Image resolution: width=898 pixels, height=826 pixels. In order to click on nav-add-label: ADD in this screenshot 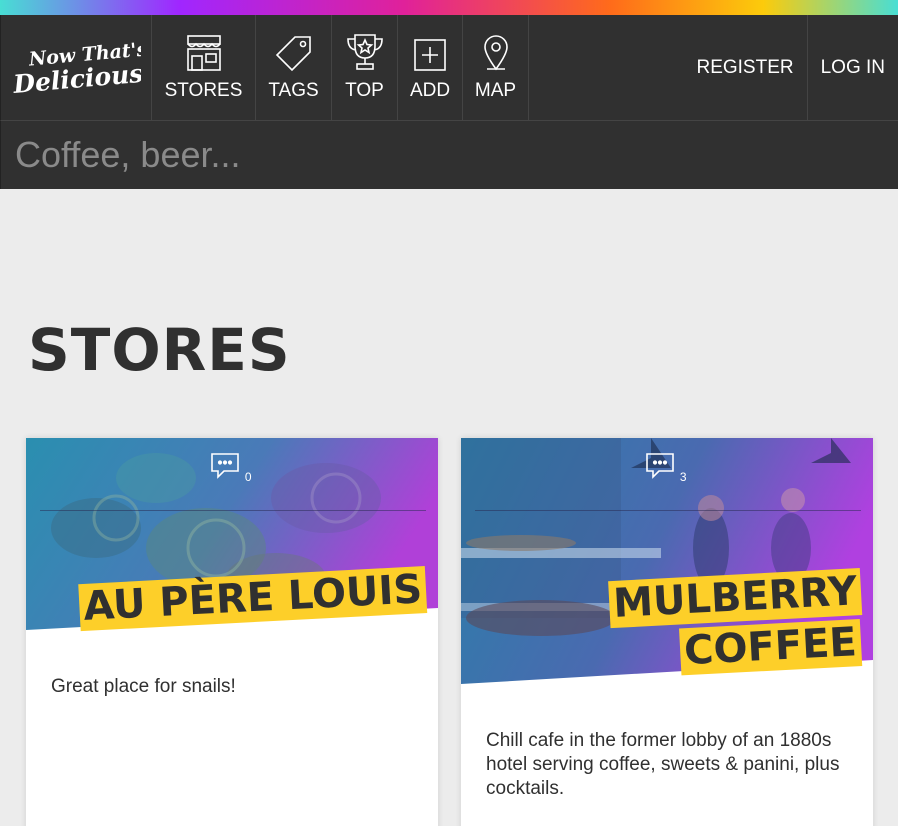, I will do `click(430, 90)`.